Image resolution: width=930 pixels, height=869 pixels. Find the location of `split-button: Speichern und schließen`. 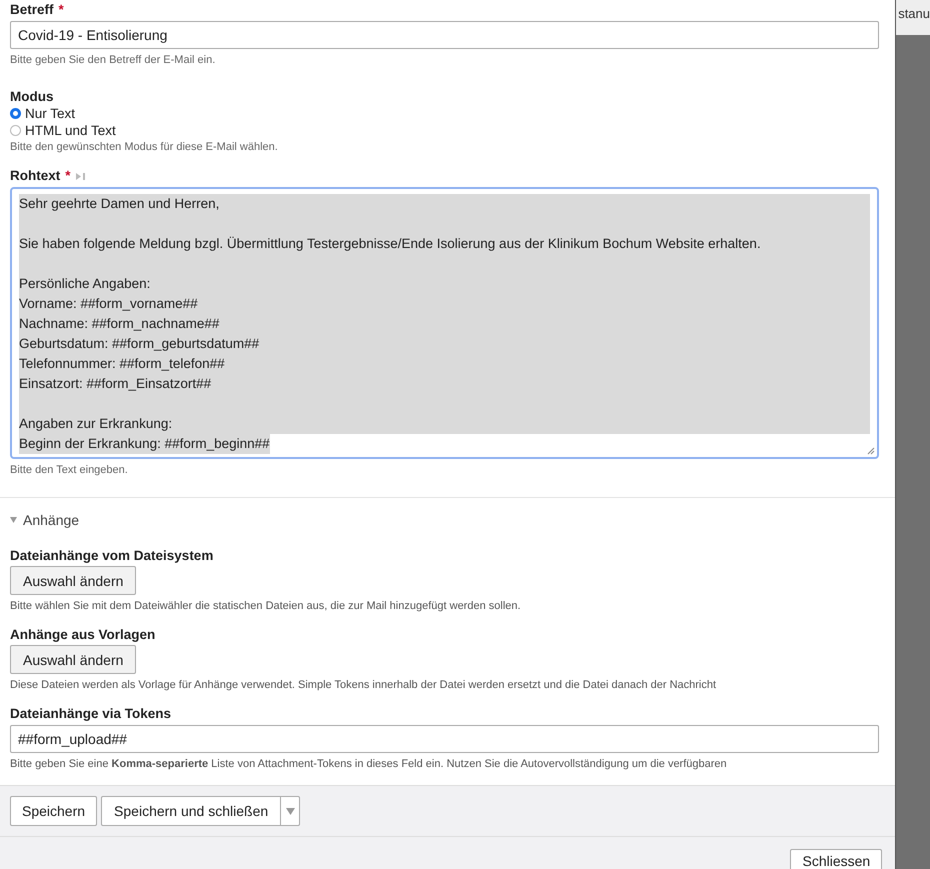

split-button: Speichern und schließen is located at coordinates (200, 811).